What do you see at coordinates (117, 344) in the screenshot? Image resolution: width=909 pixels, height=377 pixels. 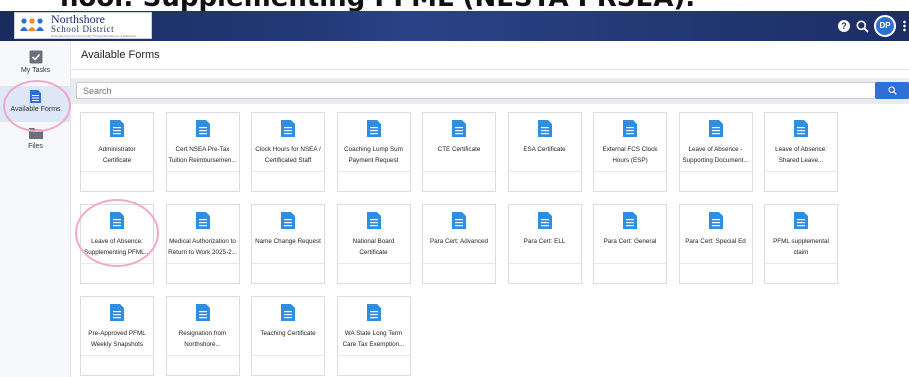 I see `form-card-label-line2: Weekly Snapshots` at bounding box center [117, 344].